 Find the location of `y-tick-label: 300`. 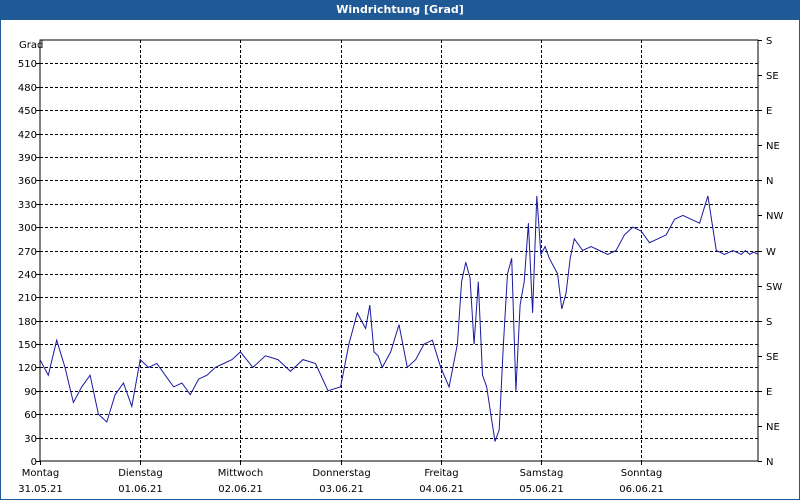

y-tick-label: 300 is located at coordinates (27, 228).